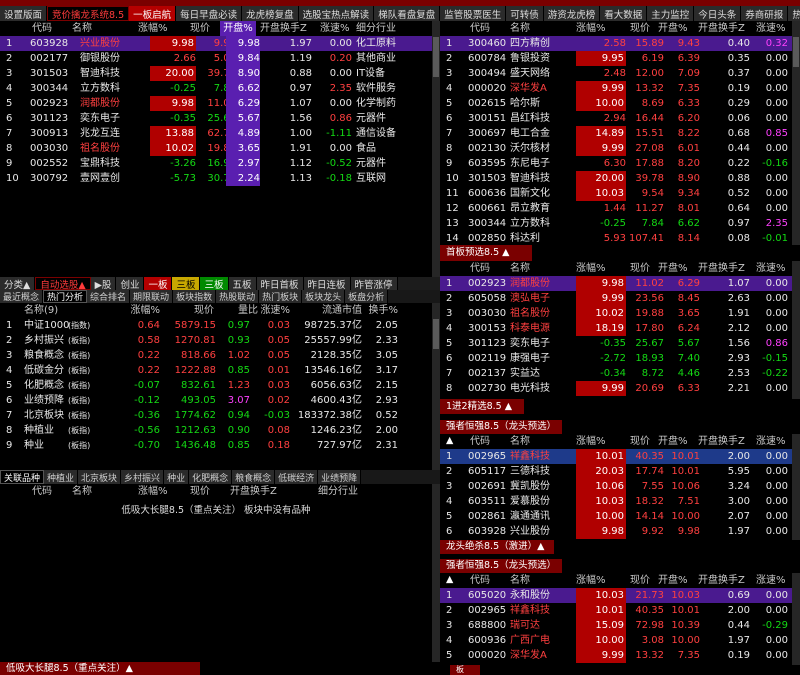 The height and width of the screenshot is (675, 800). What do you see at coordinates (291, 28) in the screenshot?
I see `header-mainHdr-5: 开盘换手Z` at bounding box center [291, 28].